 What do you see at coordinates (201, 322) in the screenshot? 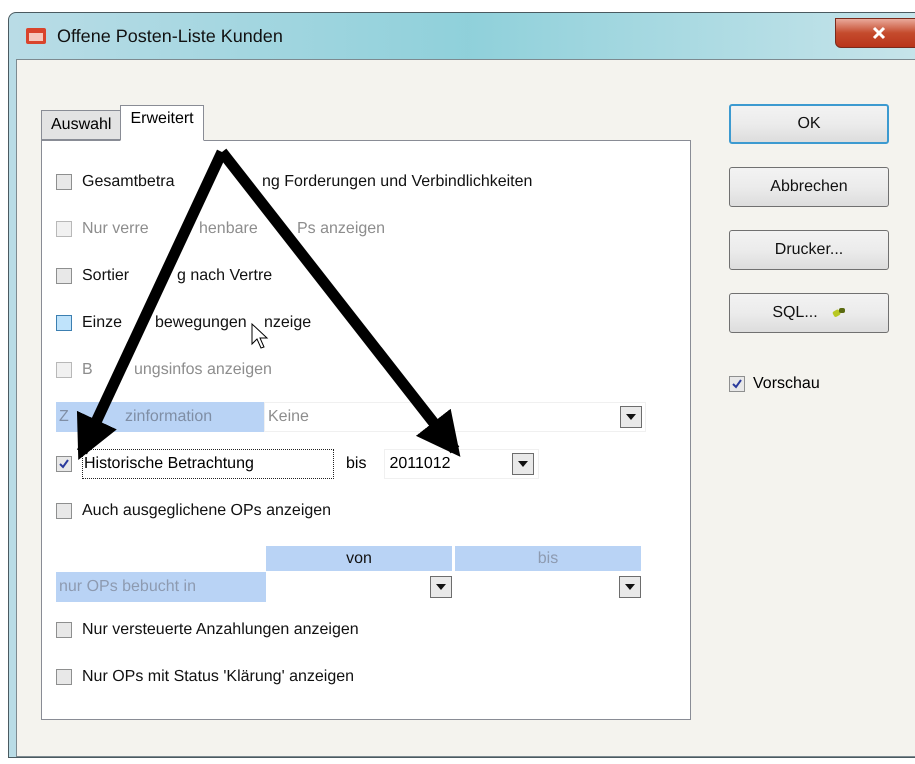
I see `option-label: bewegungen` at bounding box center [201, 322].